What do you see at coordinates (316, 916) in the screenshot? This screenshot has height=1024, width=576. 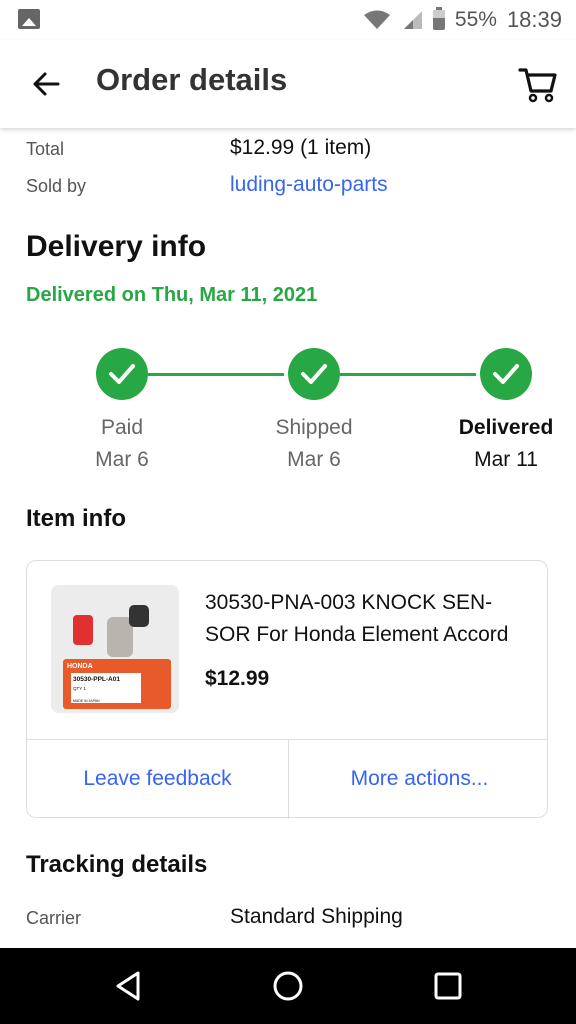 I see `carrier-value: Standard Shipping` at bounding box center [316, 916].